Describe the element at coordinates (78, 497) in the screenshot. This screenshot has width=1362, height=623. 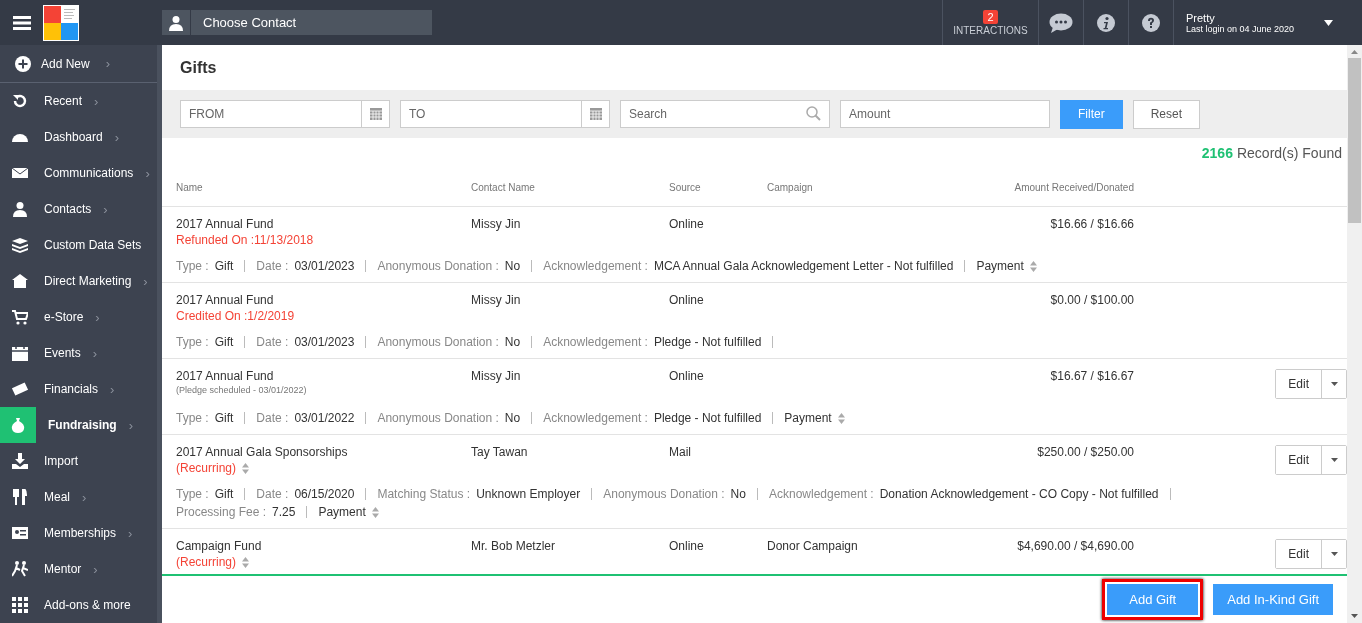
I see `sidebar-item: Meal ›` at that location.